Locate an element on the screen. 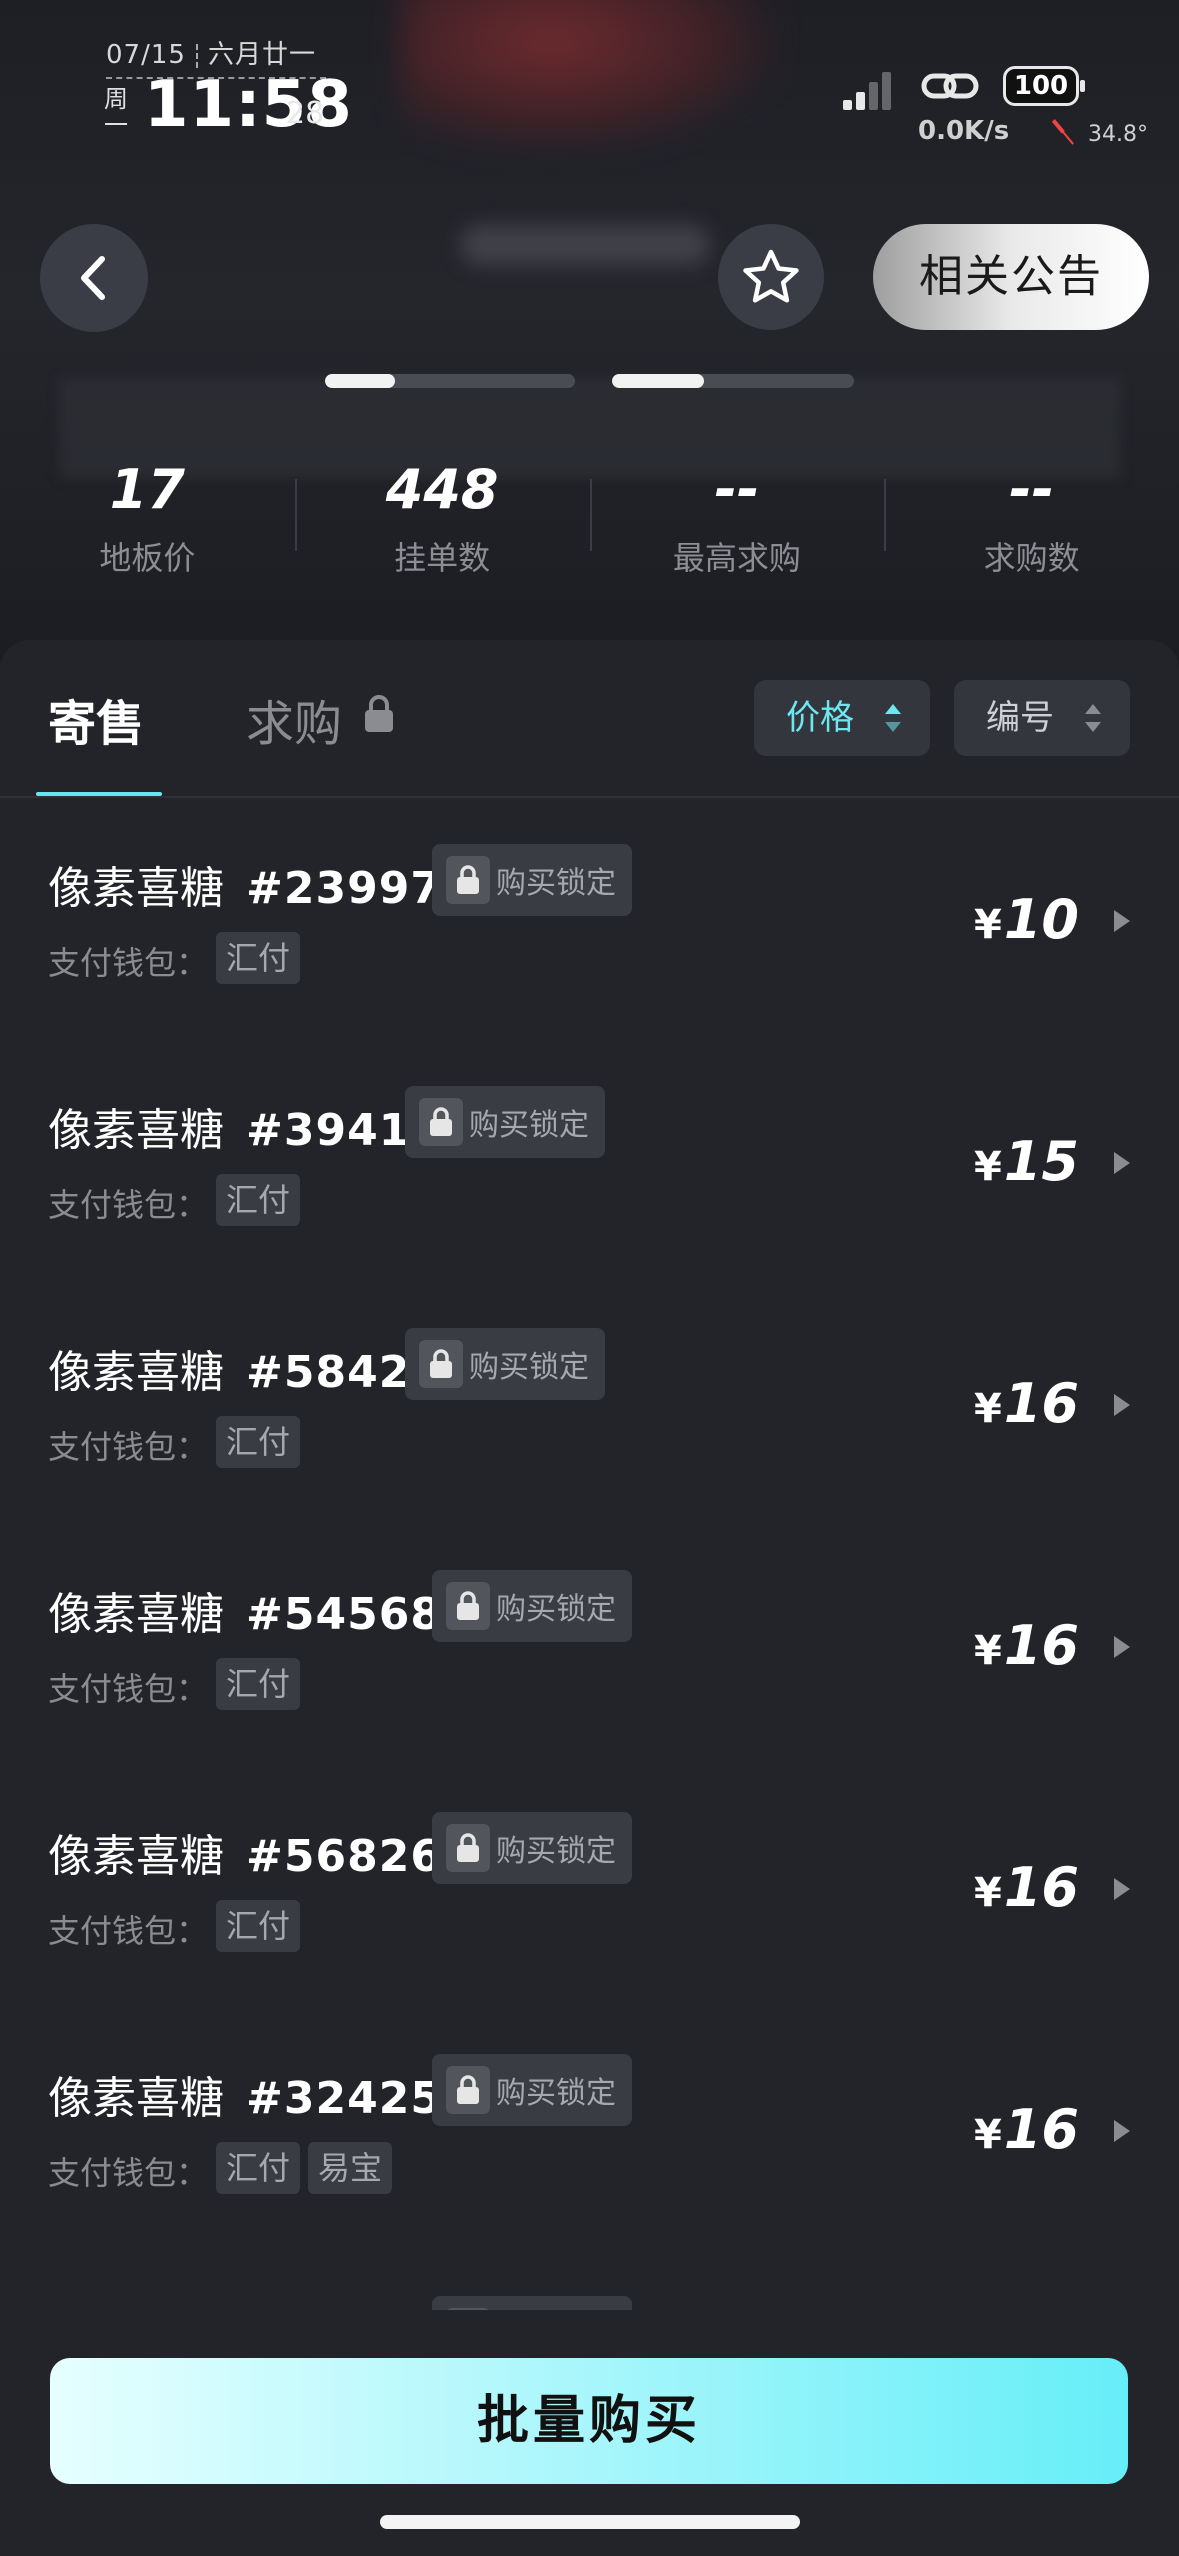  temperature: 34.8° is located at coordinates (1118, 134).